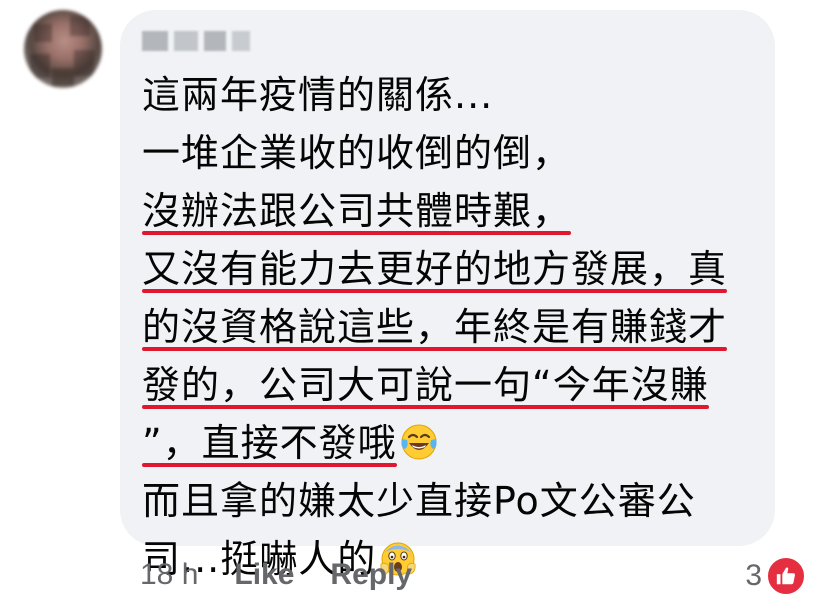  What do you see at coordinates (452, 385) in the screenshot?
I see `comment-line-underlined: 發的，公司大可說一句“今年沒賺` at bounding box center [452, 385].